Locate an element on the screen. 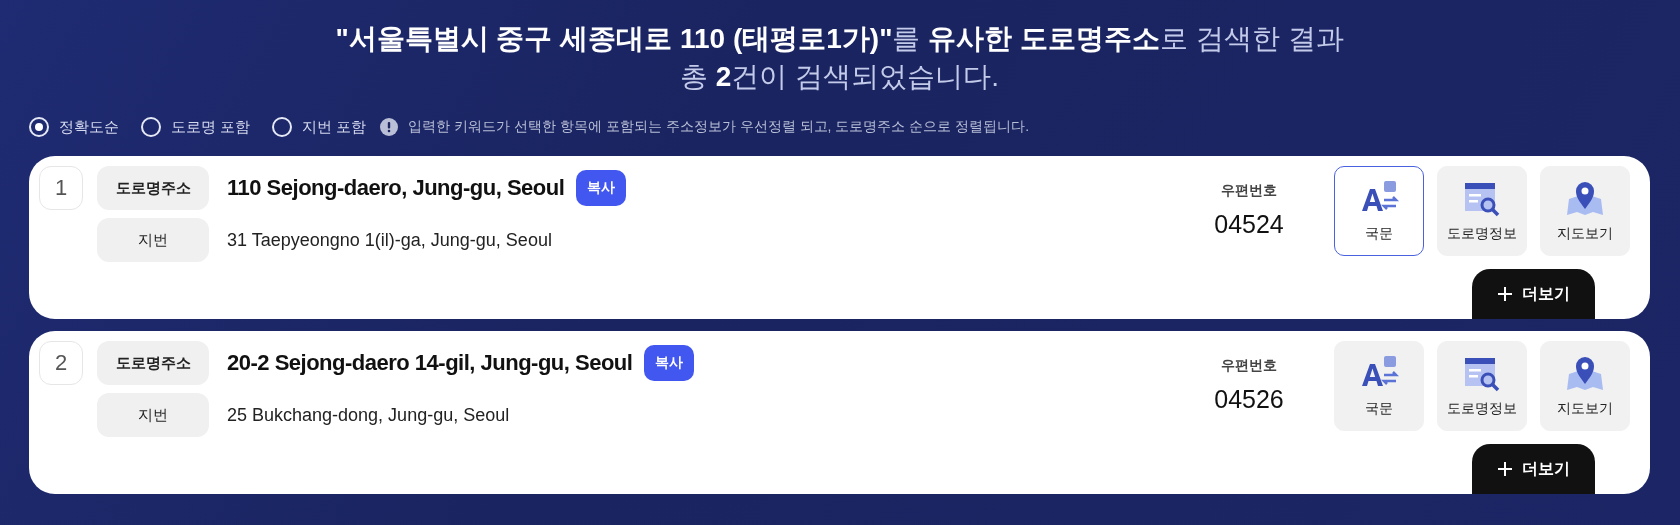 This screenshot has height=525, width=1680. sort-radio: 지번 포함 is located at coordinates (319, 127).